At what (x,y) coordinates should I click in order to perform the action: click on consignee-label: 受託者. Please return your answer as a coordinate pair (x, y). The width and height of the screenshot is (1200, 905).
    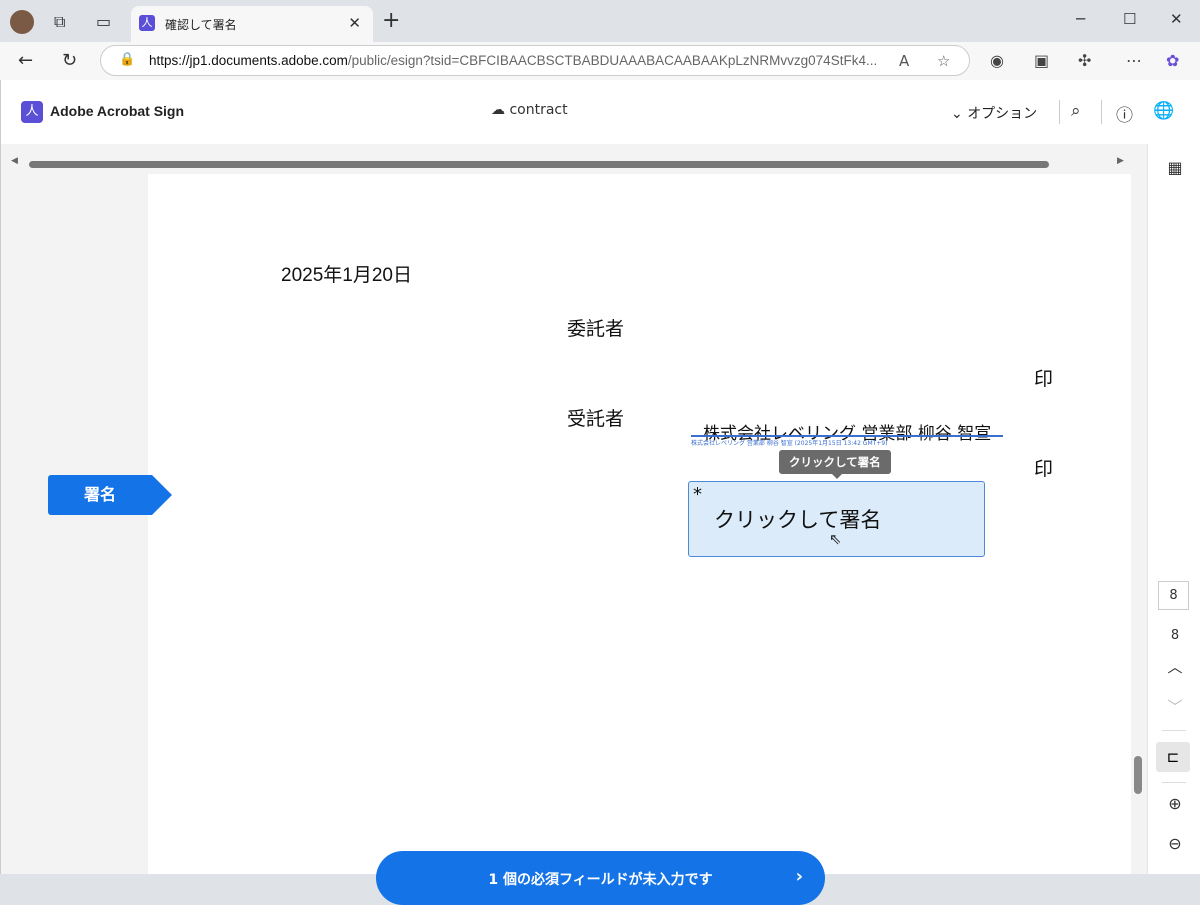
    Looking at the image, I should click on (596, 419).